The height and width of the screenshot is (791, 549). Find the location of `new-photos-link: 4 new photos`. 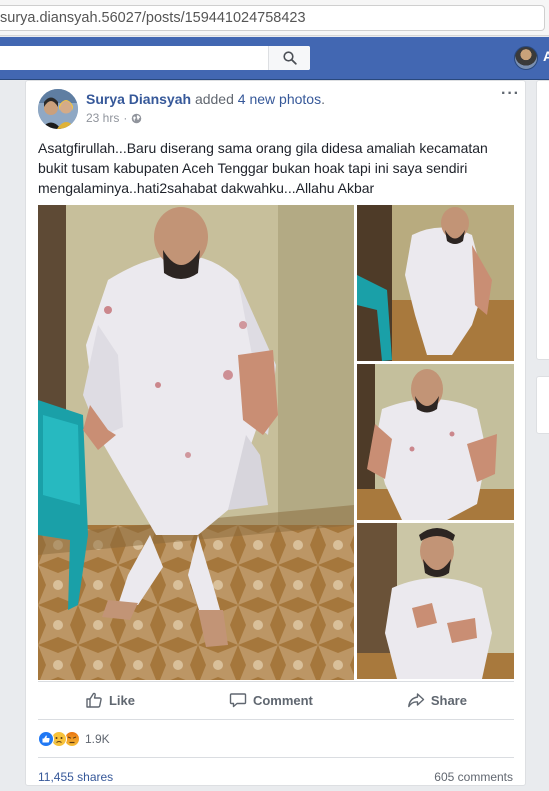

new-photos-link: 4 new photos is located at coordinates (279, 99).